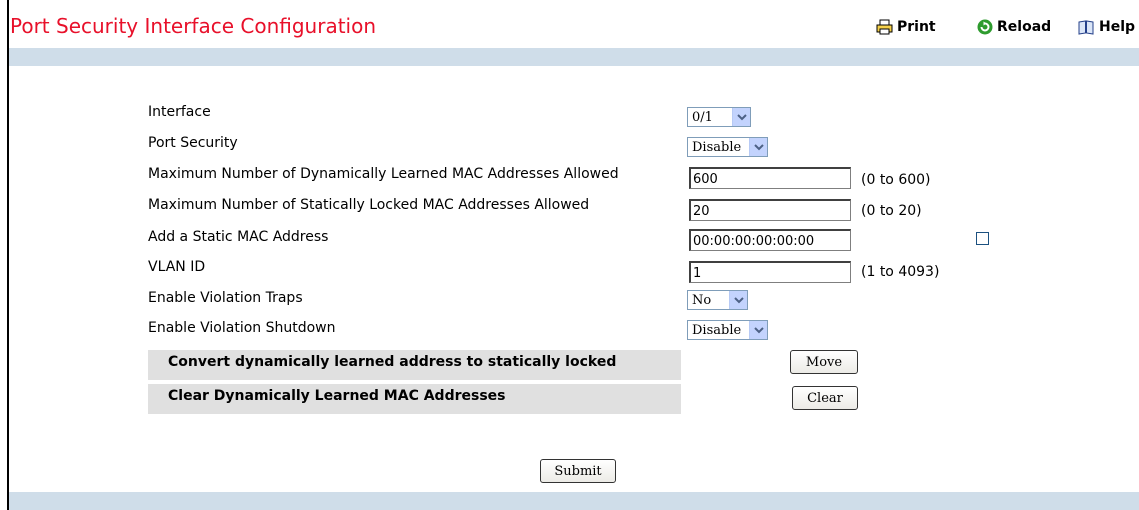 The width and height of the screenshot is (1139, 510). I want to click on help-book-icon, so click(1086, 27).